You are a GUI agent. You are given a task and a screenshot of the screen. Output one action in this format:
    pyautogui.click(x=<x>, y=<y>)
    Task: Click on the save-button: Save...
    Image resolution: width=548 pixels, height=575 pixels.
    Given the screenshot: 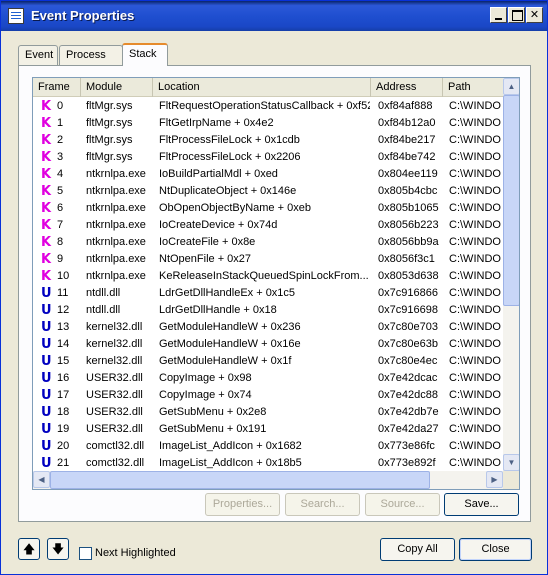 What is the action you would take?
    pyautogui.click(x=481, y=504)
    